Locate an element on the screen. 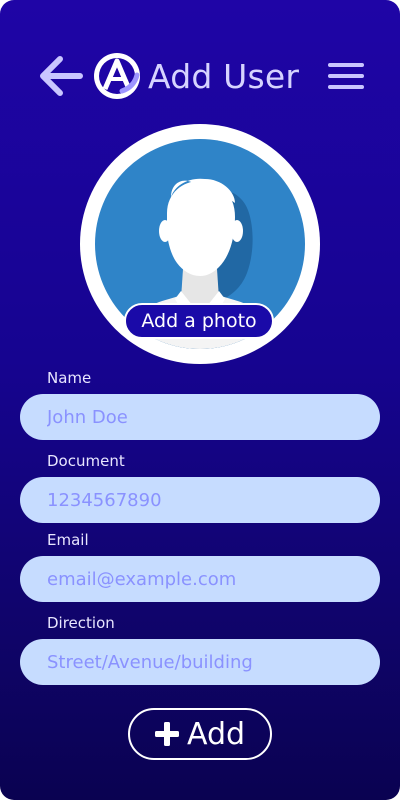 This screenshot has width=400, height=800. add-user-button: Add is located at coordinates (200, 734).